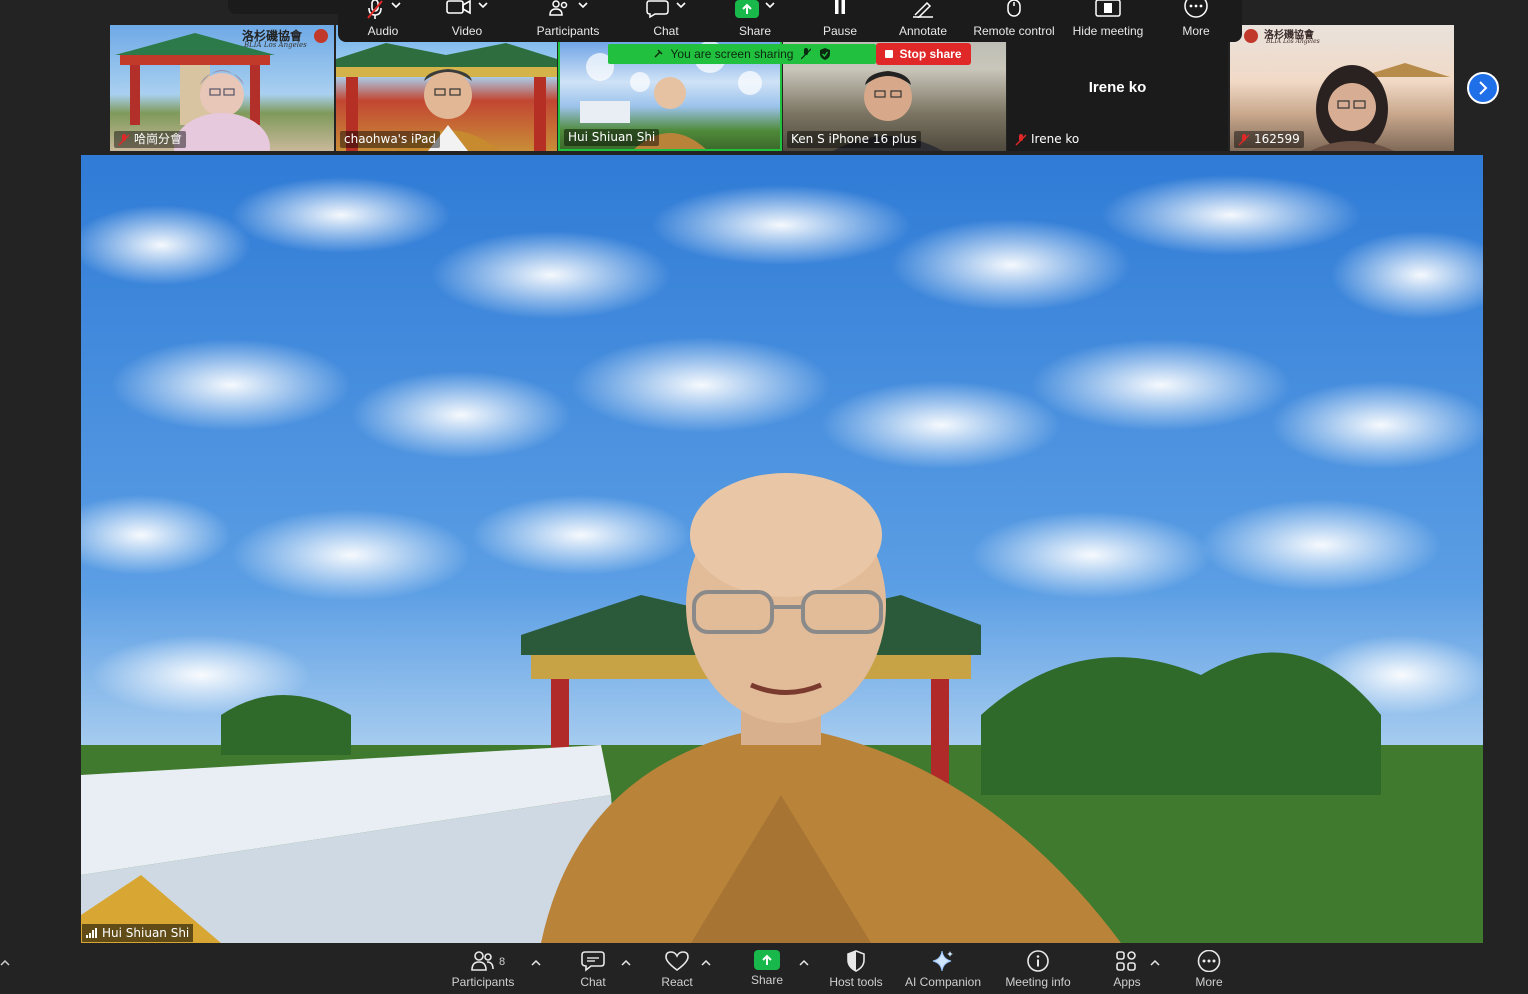 The height and width of the screenshot is (994, 1528). I want to click on pen-icon, so click(923, 9).